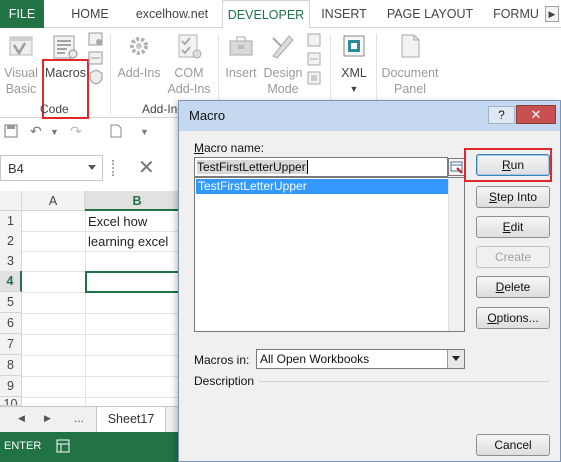 This screenshot has width=561, height=462. Describe the element at coordinates (354, 73) in the screenshot. I see `xml-label: XML` at that location.